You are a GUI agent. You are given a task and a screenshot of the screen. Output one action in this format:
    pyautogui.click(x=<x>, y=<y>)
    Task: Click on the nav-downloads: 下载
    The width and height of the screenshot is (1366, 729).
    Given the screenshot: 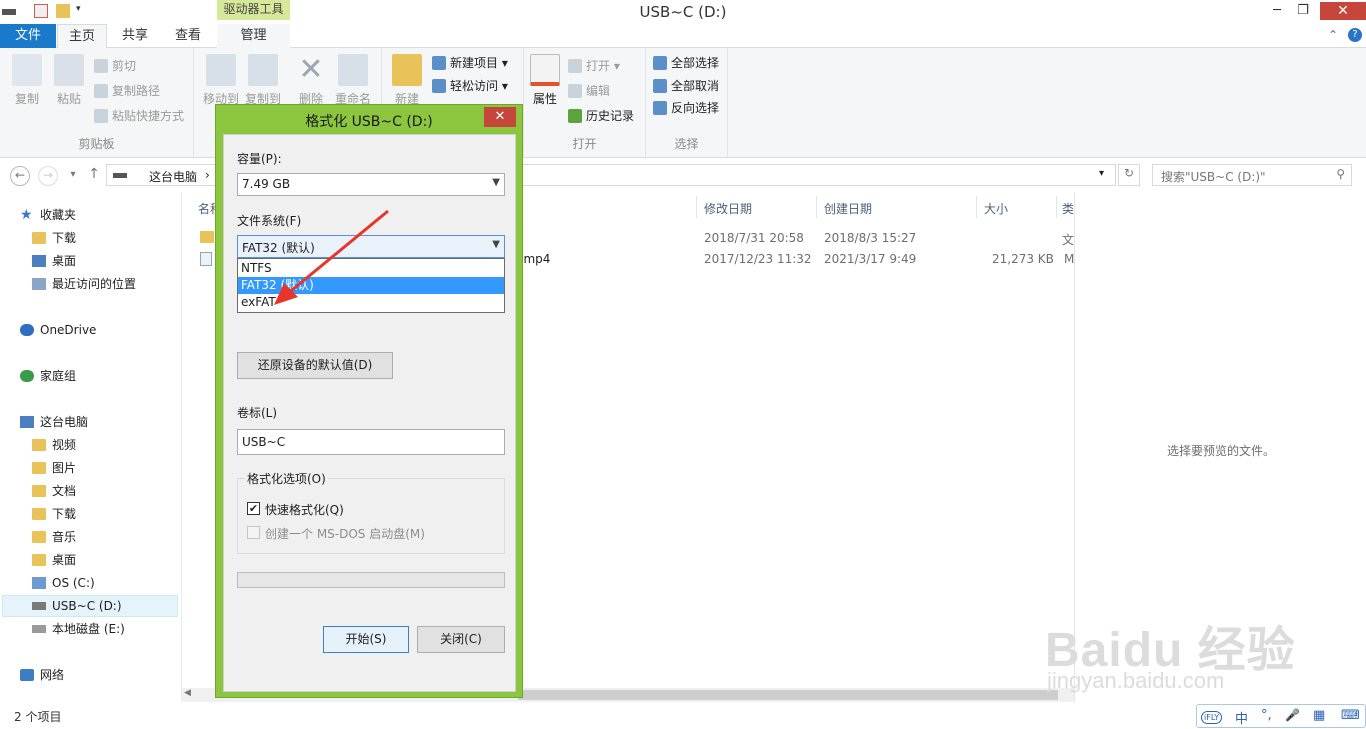 What is the action you would take?
    pyautogui.click(x=54, y=238)
    